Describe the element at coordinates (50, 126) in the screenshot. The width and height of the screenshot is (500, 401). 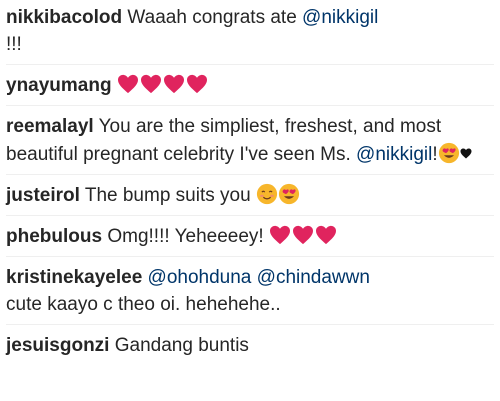
I see `comment-username: reemalayl` at that location.